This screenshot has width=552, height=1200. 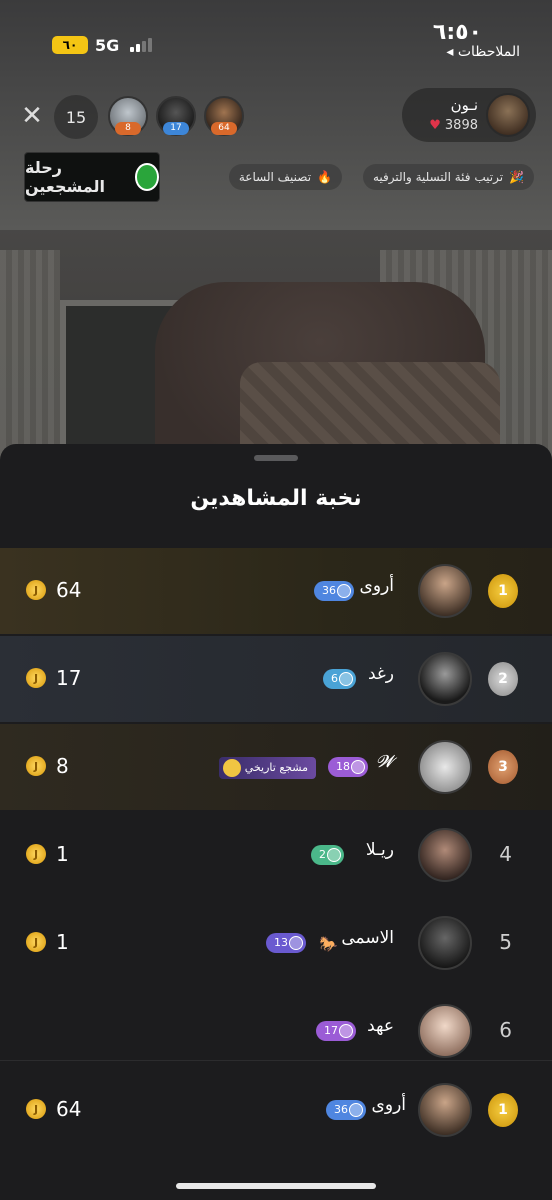 I want to click on viewer-name: 𝓦, so click(x=385, y=762).